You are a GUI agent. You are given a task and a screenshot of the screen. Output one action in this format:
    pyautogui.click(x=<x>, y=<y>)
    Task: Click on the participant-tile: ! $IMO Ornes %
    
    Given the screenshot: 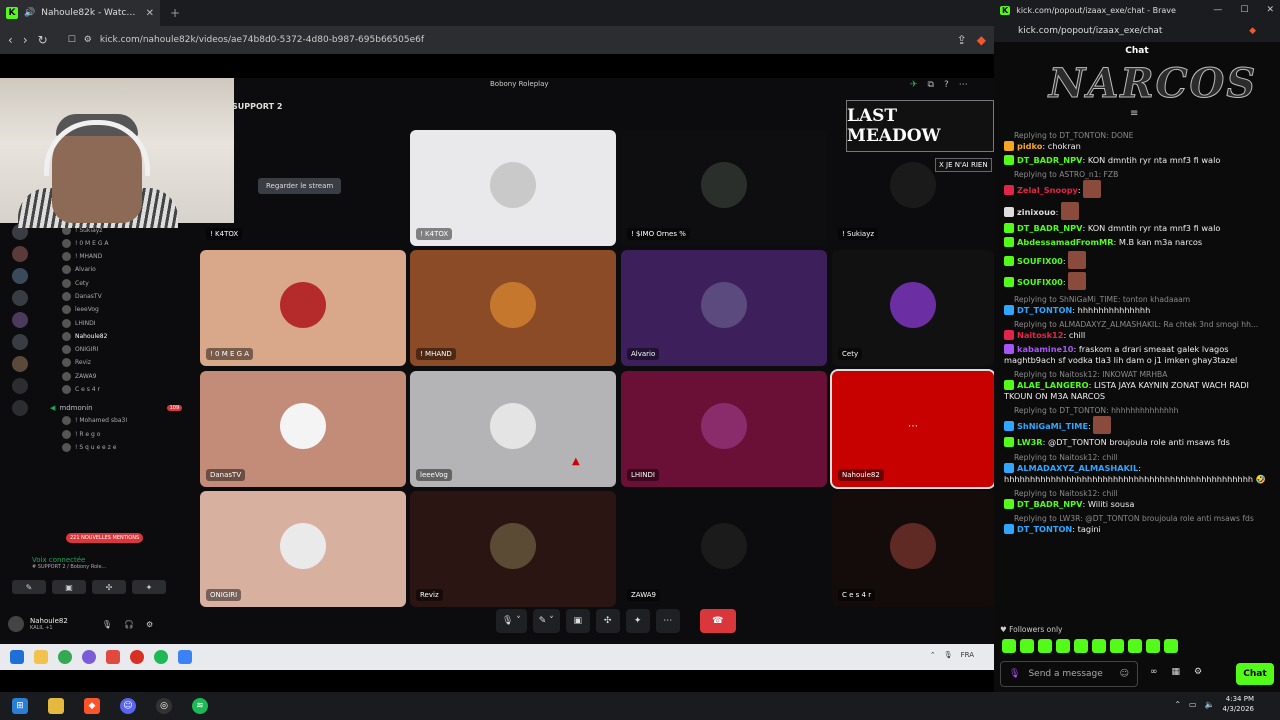 What is the action you would take?
    pyautogui.click(x=724, y=188)
    